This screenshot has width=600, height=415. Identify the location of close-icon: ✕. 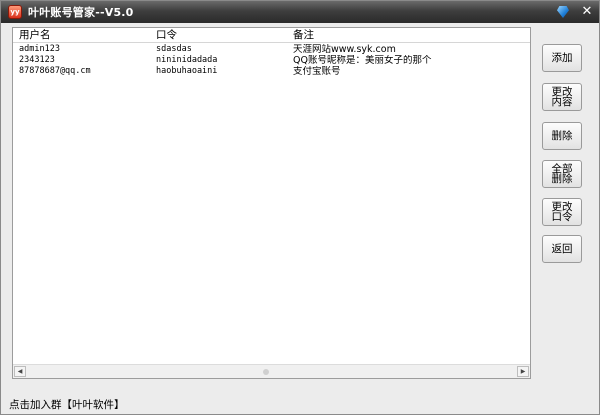
(587, 12).